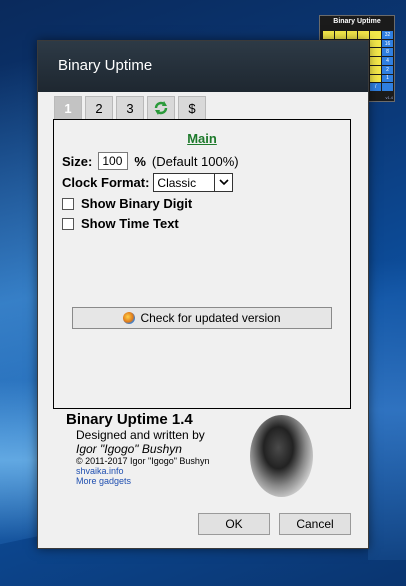  What do you see at coordinates (387, 69) in the screenshot?
I see `widget-row-label: 2` at bounding box center [387, 69].